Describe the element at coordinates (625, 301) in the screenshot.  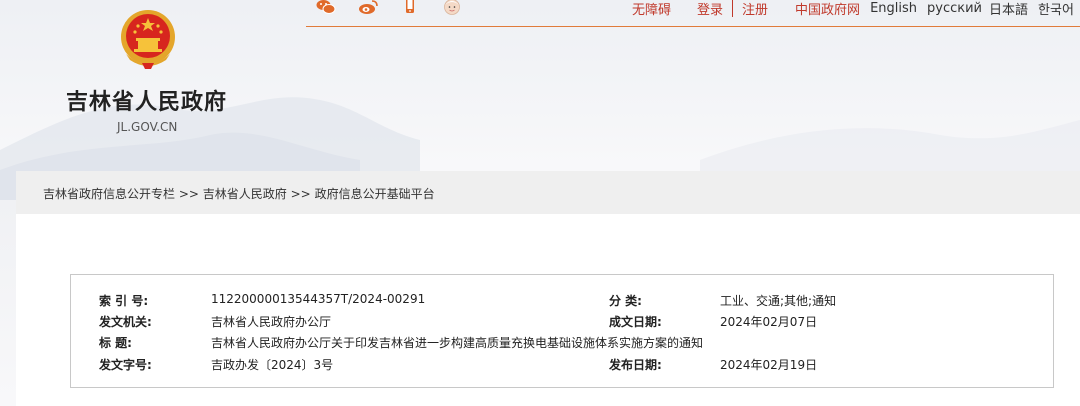
I see `category-label: 分 类:` at that location.